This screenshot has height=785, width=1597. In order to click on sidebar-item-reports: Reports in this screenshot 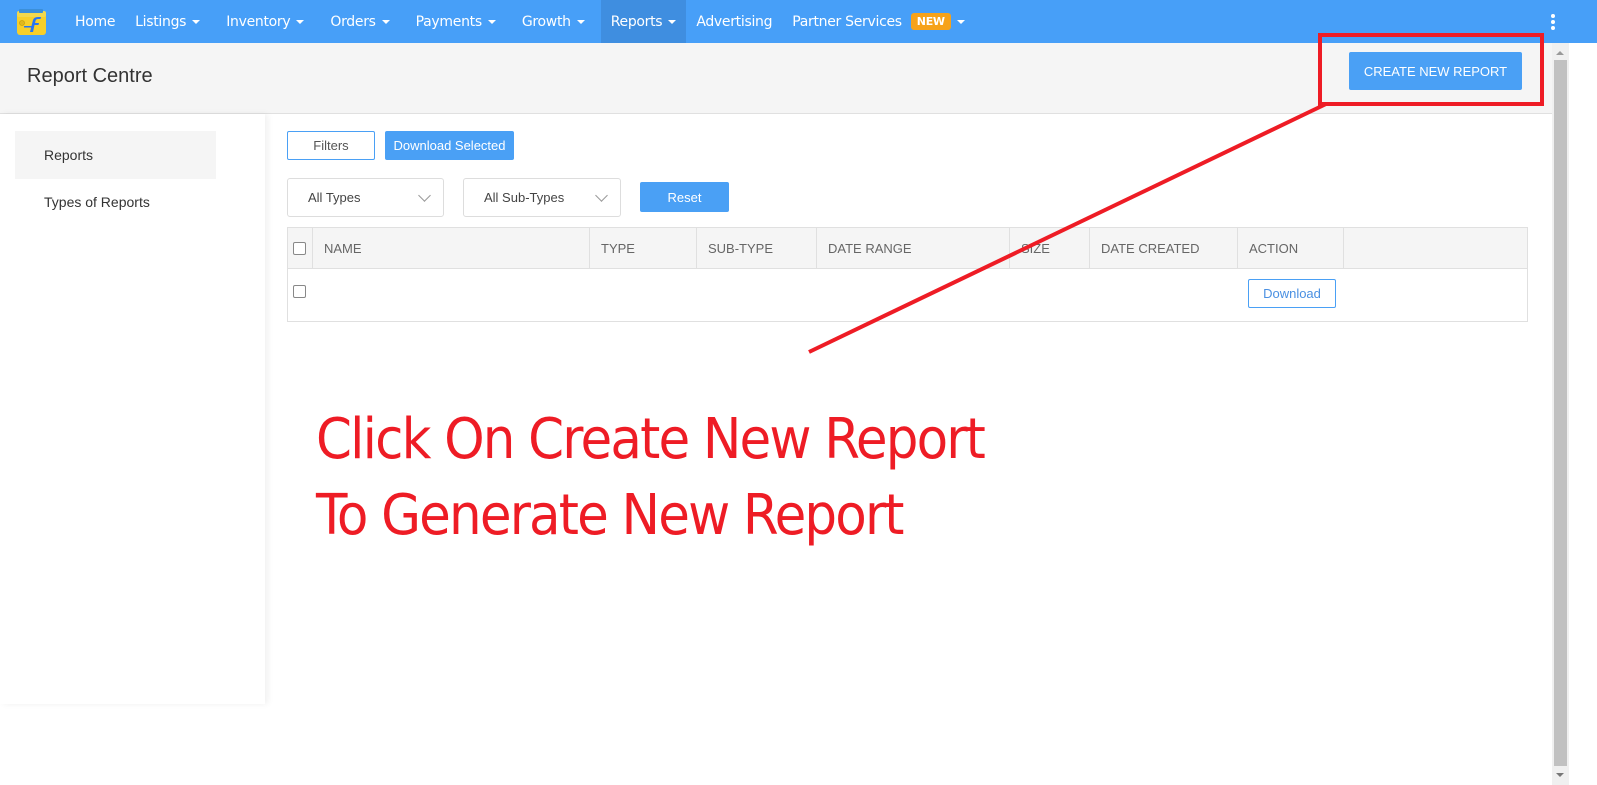, I will do `click(115, 155)`.